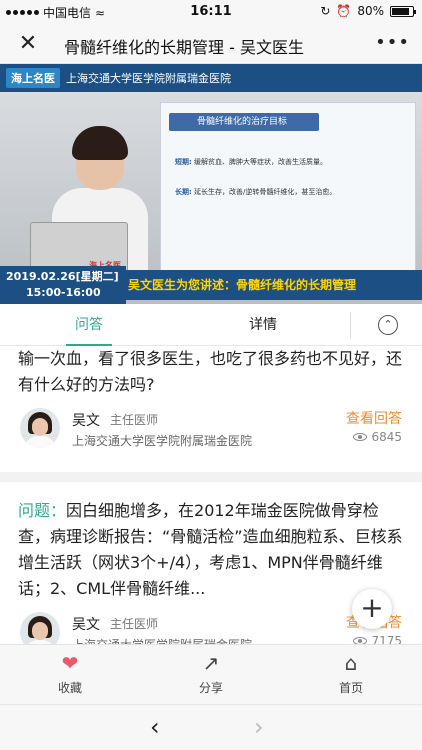 The image size is (422, 750). Describe the element at coordinates (42, 510) in the screenshot. I see `question-label: 问题：` at that location.